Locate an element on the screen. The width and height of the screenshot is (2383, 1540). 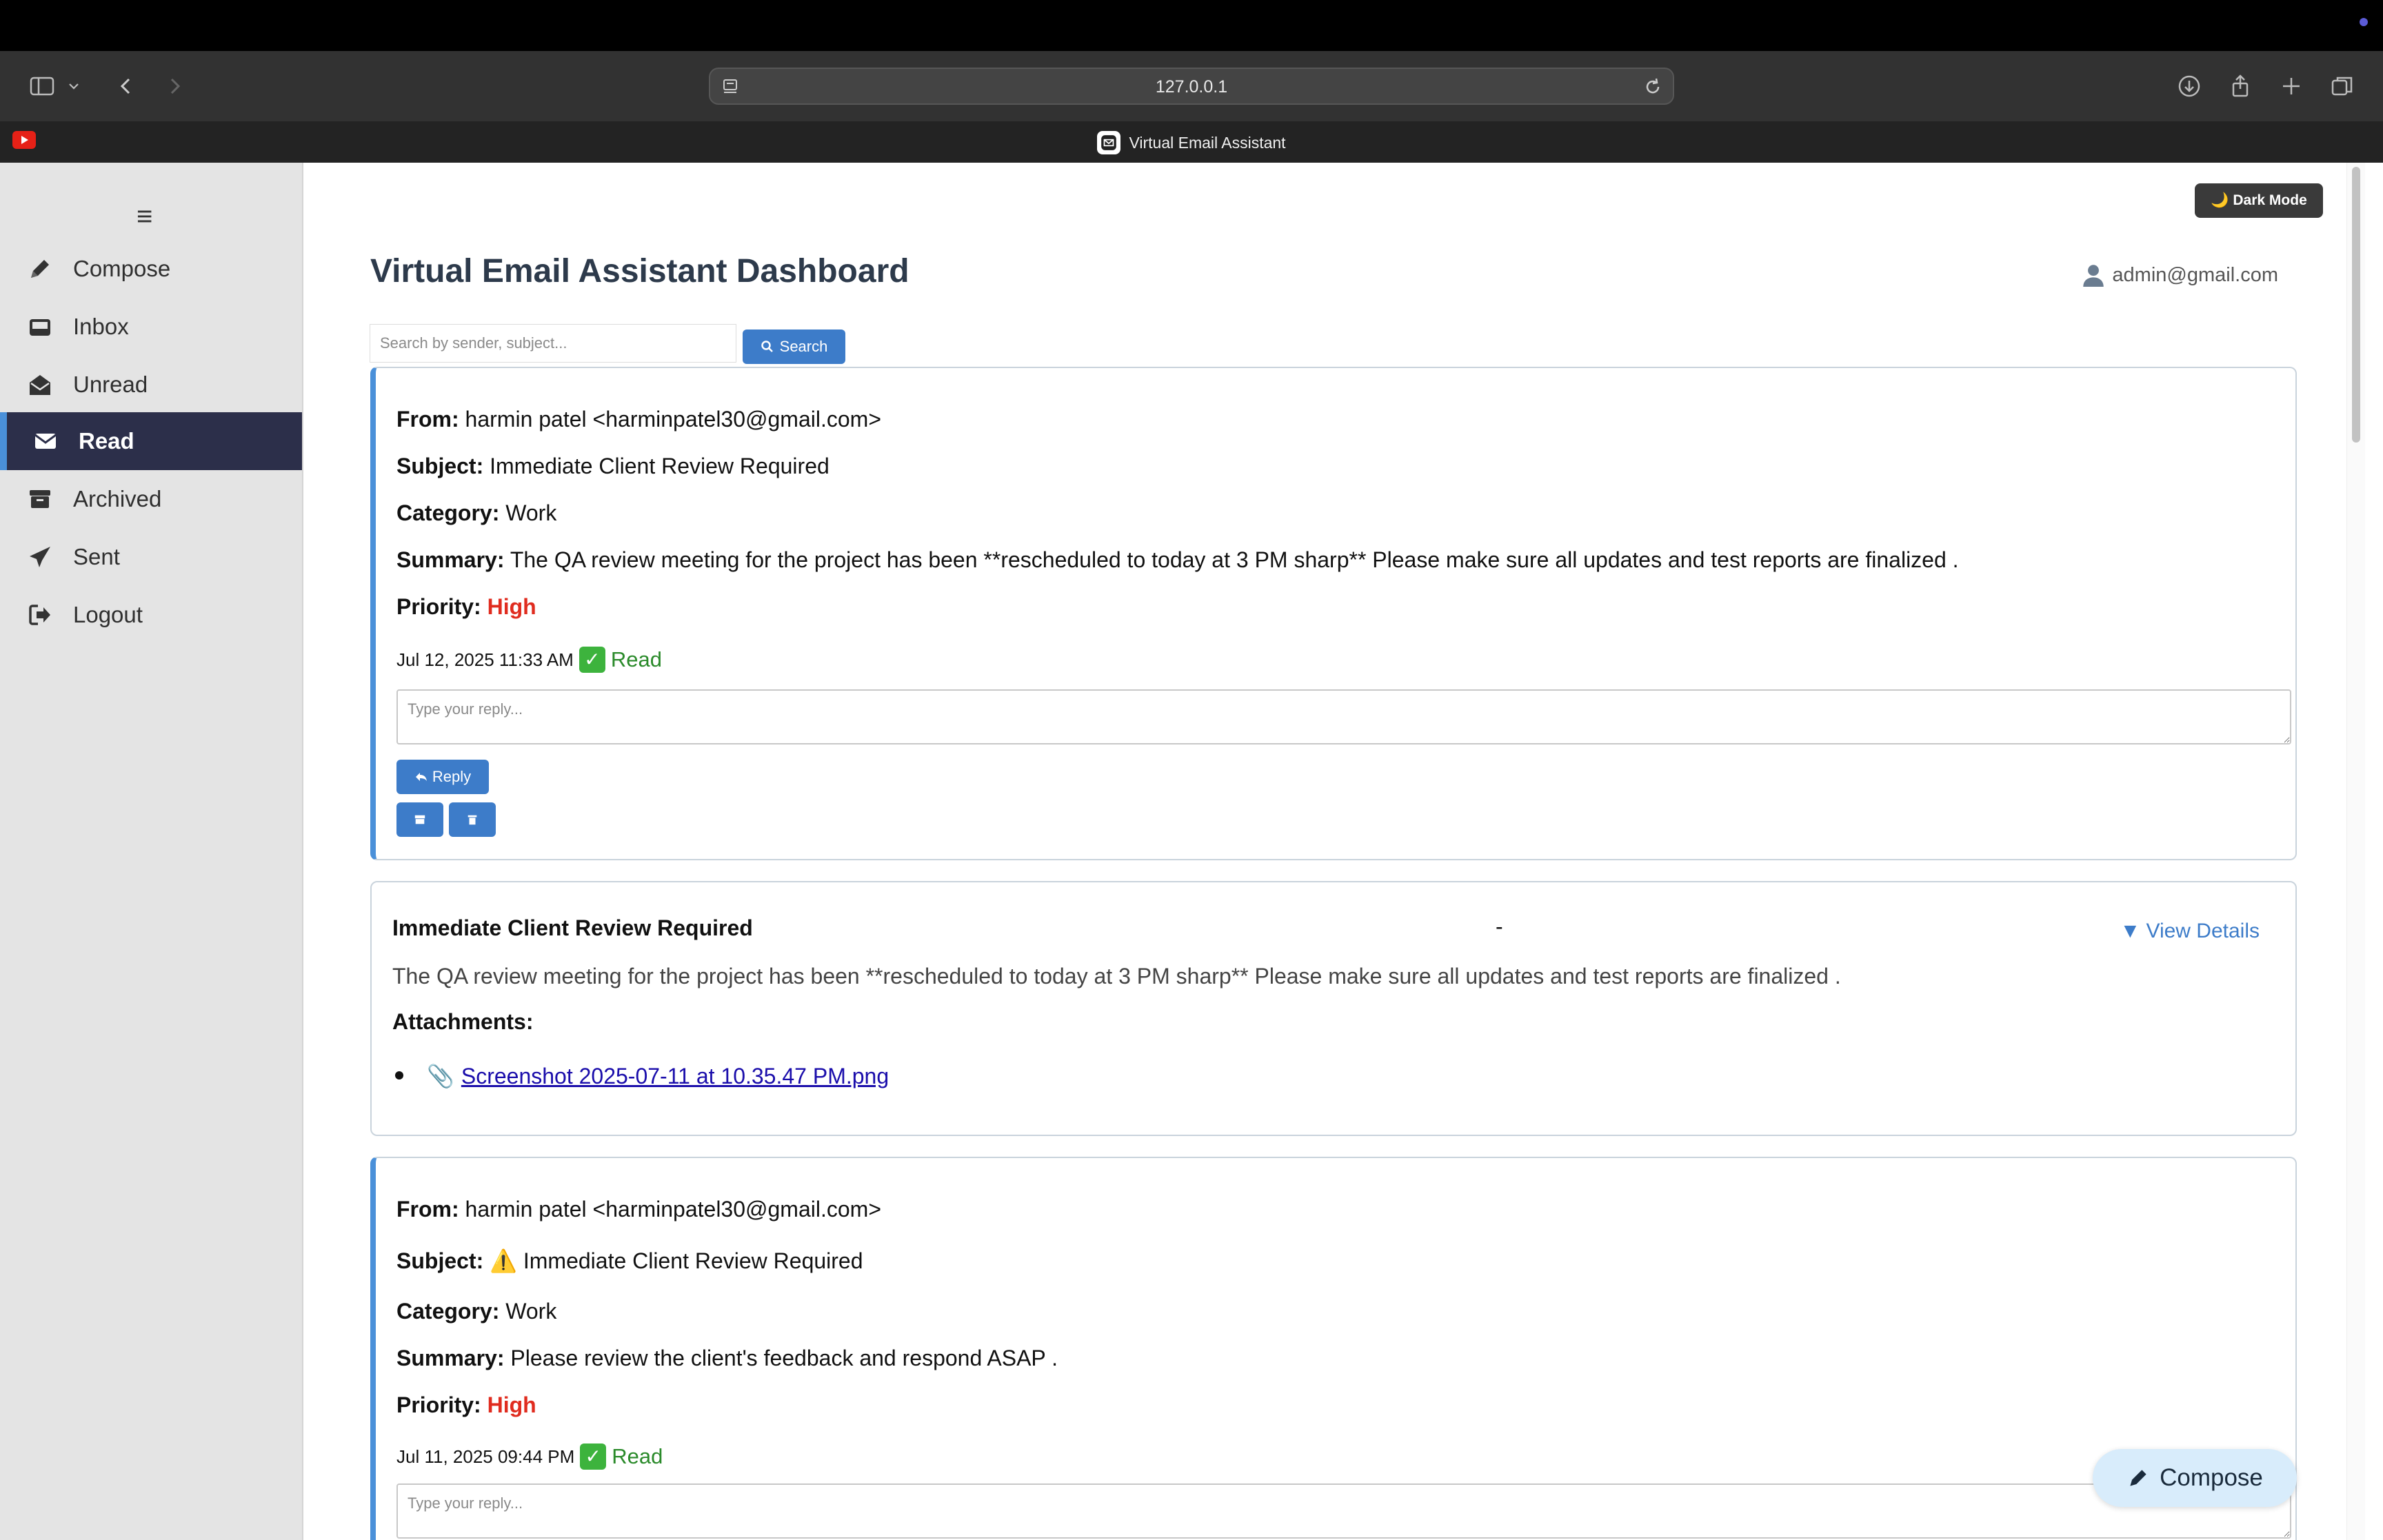
search-input is located at coordinates (553, 344).